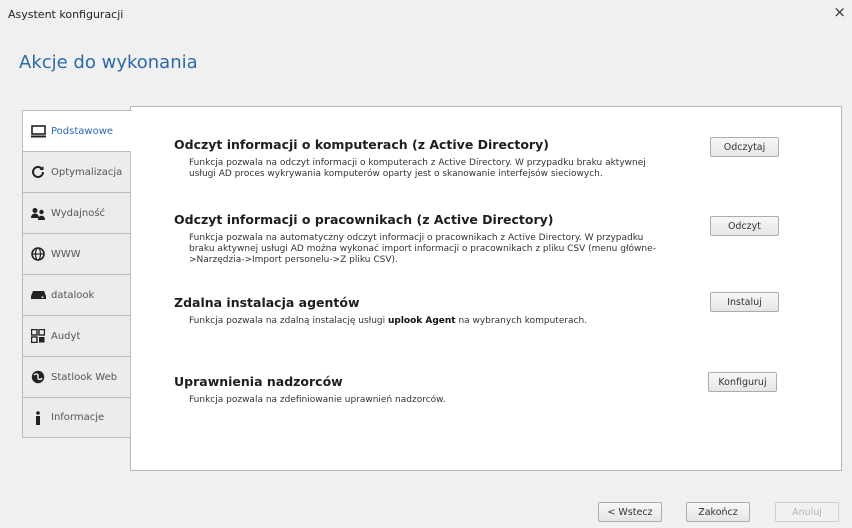 The height and width of the screenshot is (528, 852). I want to click on read-employees-button: Odczyt, so click(744, 226).